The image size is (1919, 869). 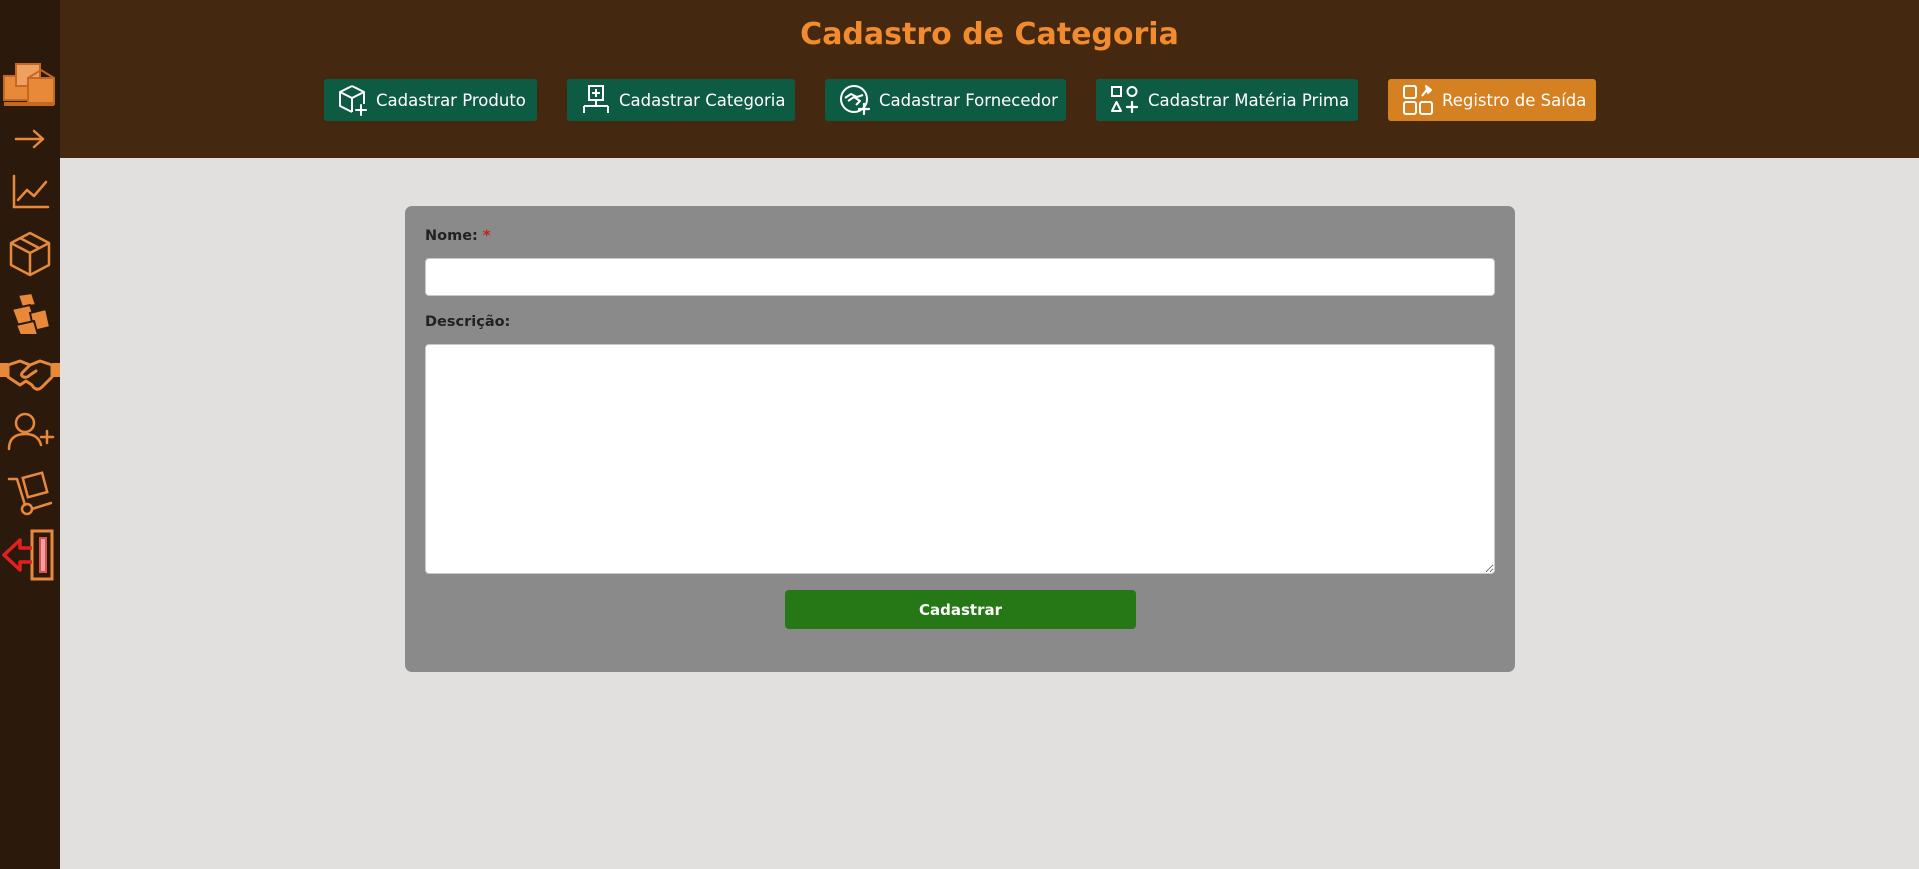 What do you see at coordinates (1249, 100) in the screenshot?
I see `nav-label: Cadastrar Matéria Prima` at bounding box center [1249, 100].